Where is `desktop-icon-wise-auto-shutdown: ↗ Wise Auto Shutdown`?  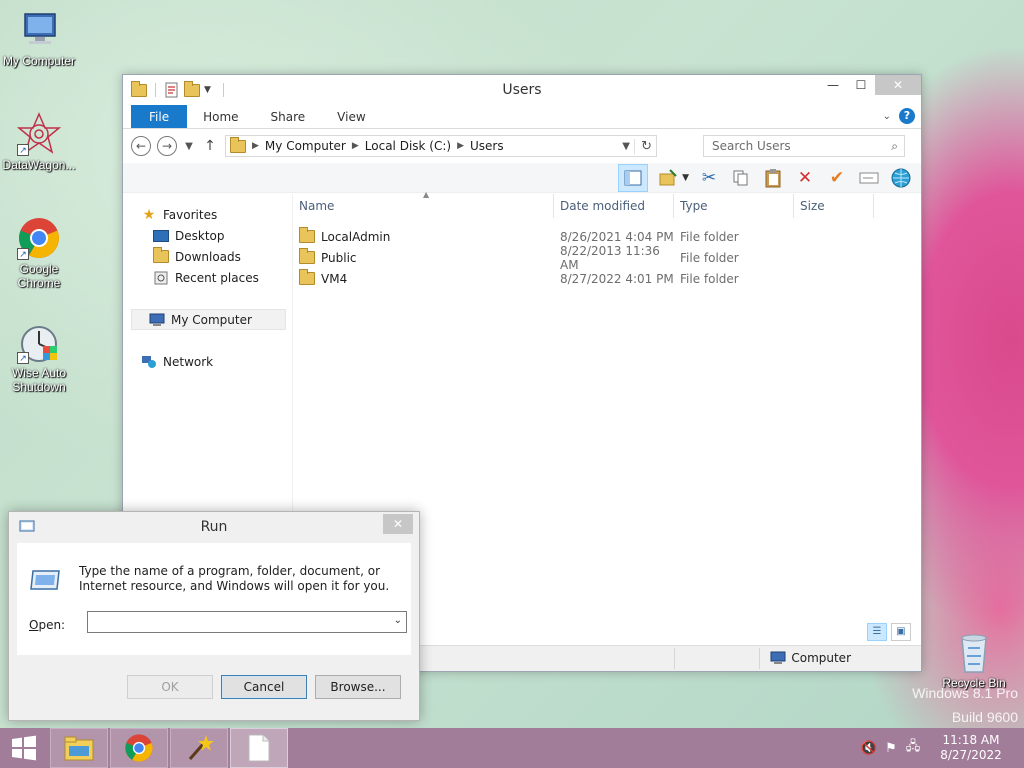
desktop-icon-wise-auto-shutdown: ↗ Wise Auto Shutdown is located at coordinates (39, 357).